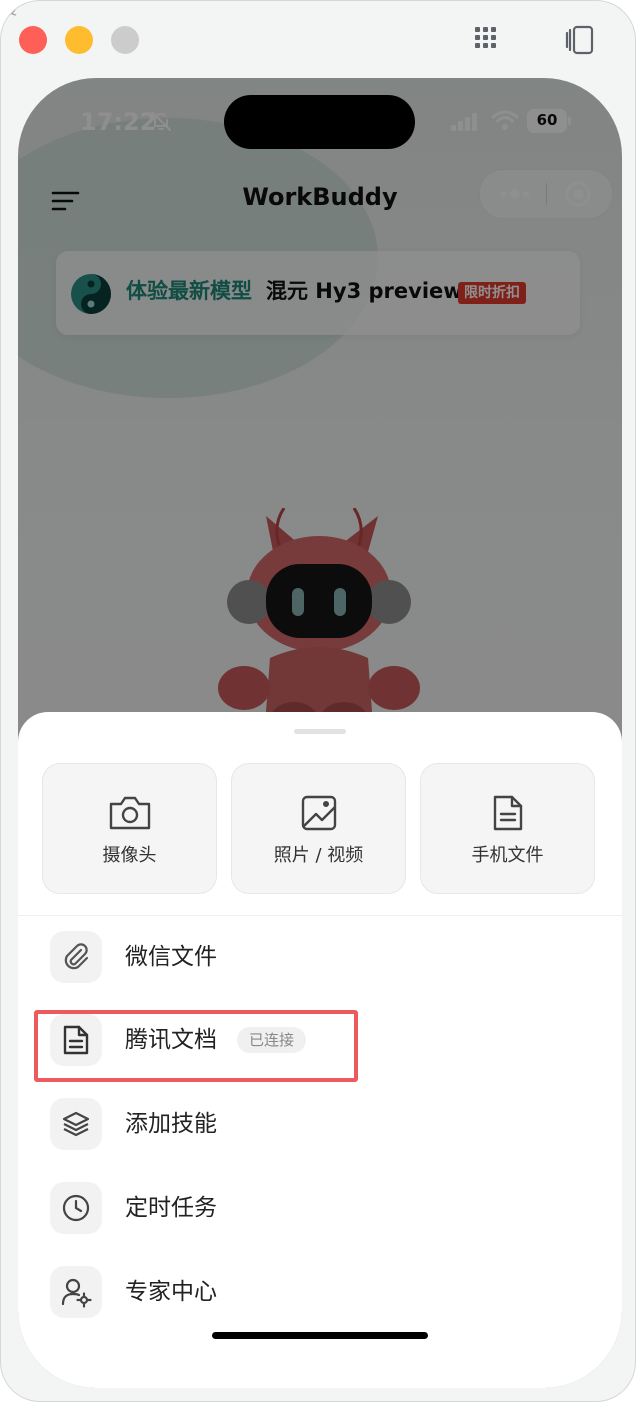 Image resolution: width=636 pixels, height=1402 pixels. I want to click on clock-icon, so click(76, 1208).